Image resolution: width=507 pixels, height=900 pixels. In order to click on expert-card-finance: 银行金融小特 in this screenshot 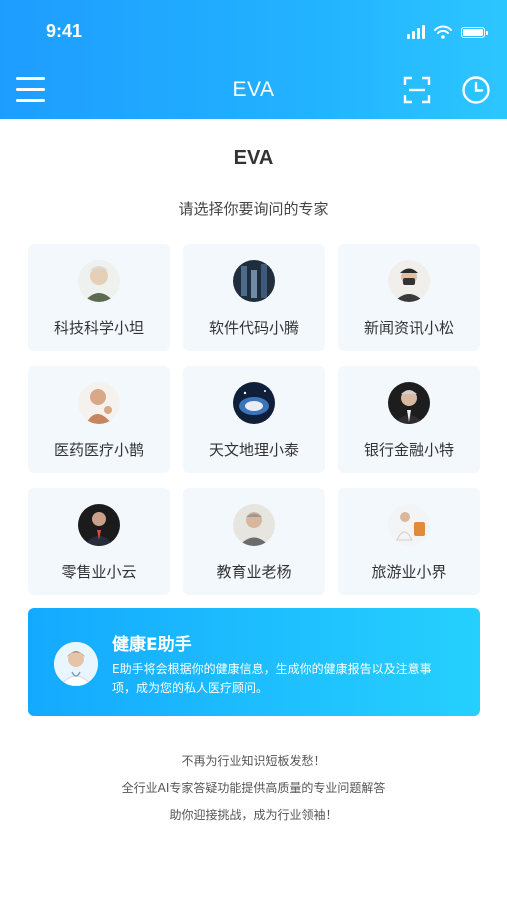, I will do `click(409, 419)`.